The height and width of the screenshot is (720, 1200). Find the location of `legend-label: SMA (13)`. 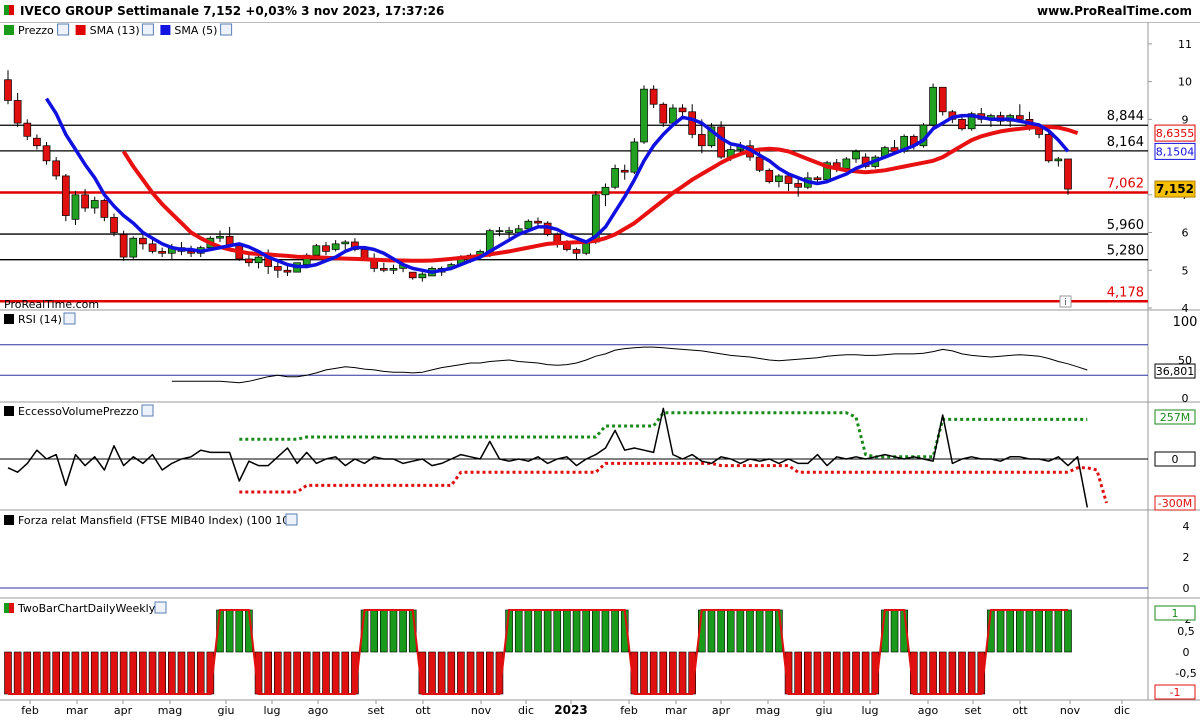

legend-label: SMA (13) is located at coordinates (115, 30).